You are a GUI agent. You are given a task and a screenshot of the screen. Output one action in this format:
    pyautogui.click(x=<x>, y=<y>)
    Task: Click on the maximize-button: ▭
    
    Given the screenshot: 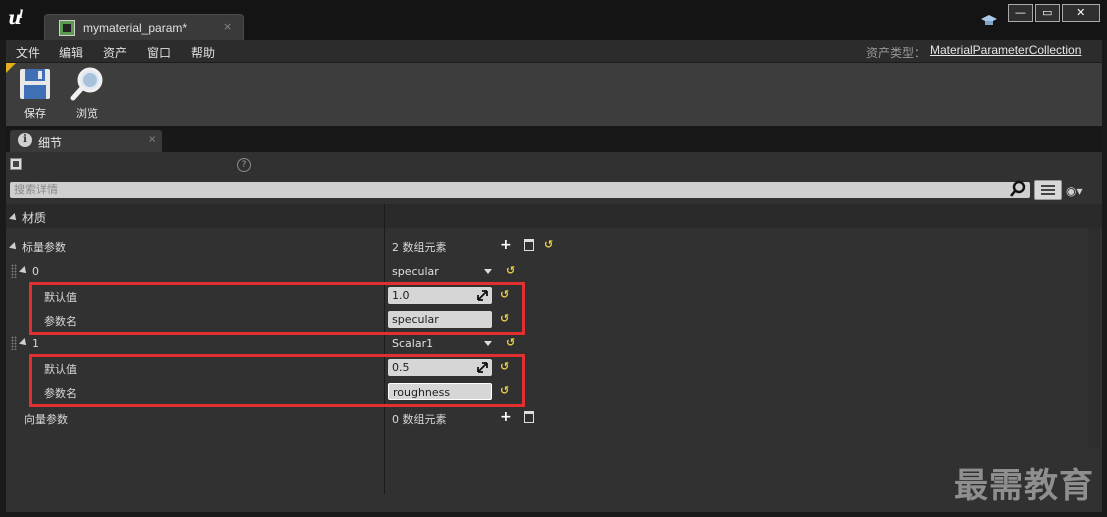 What is the action you would take?
    pyautogui.click(x=1047, y=13)
    